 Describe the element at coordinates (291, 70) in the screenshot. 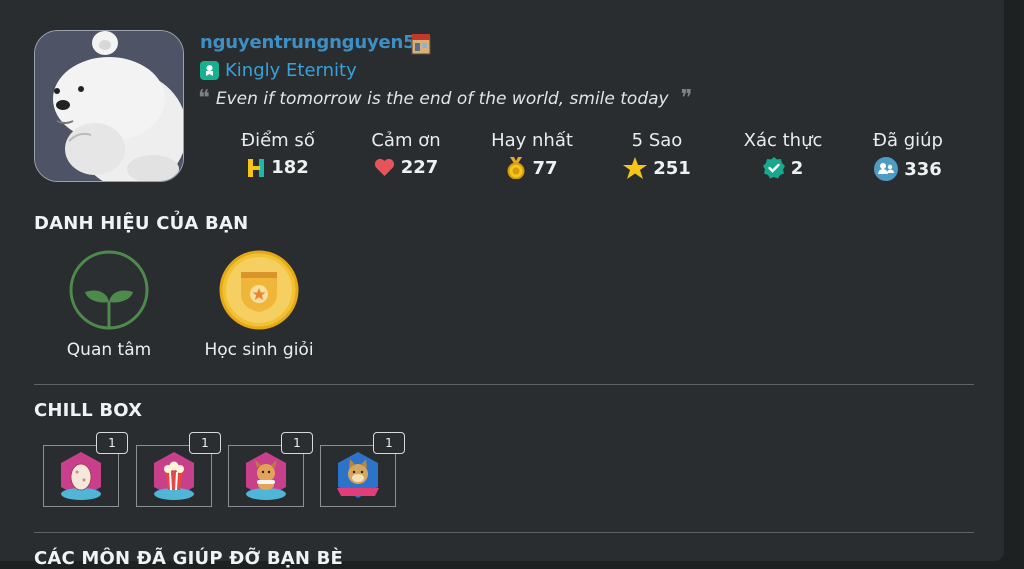

I see `rank-label: Kingly Eternity` at that location.